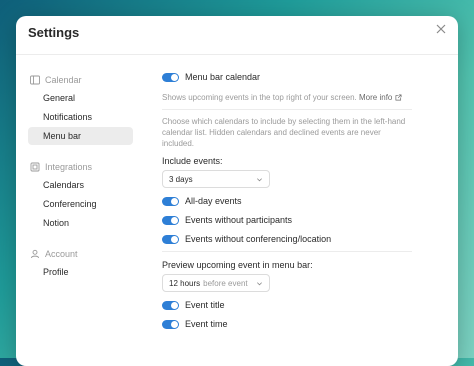 The image size is (474, 366). I want to click on toggle-label: Events without conferencing/location, so click(258, 239).